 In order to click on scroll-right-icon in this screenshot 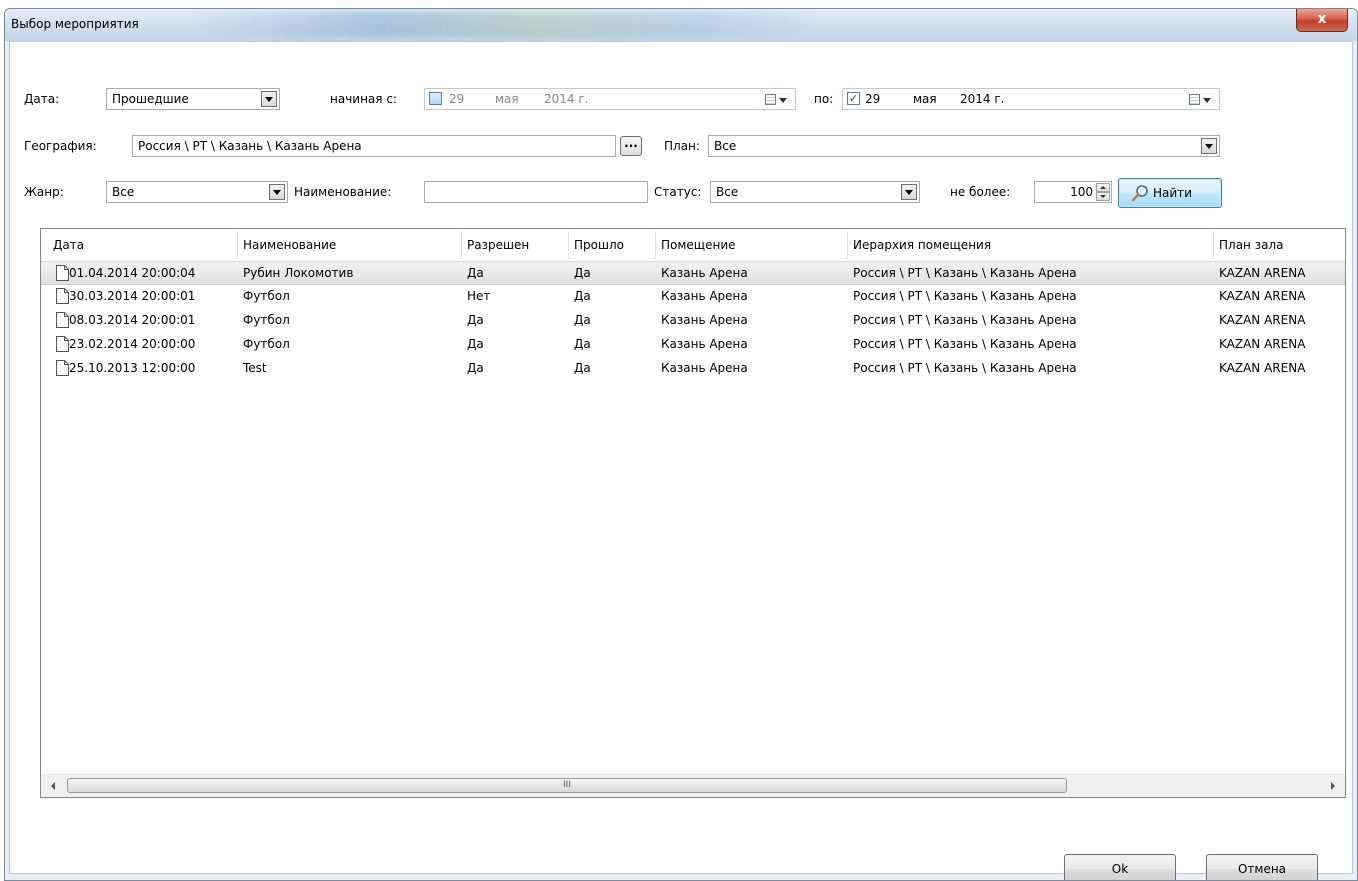, I will do `click(1333, 786)`.